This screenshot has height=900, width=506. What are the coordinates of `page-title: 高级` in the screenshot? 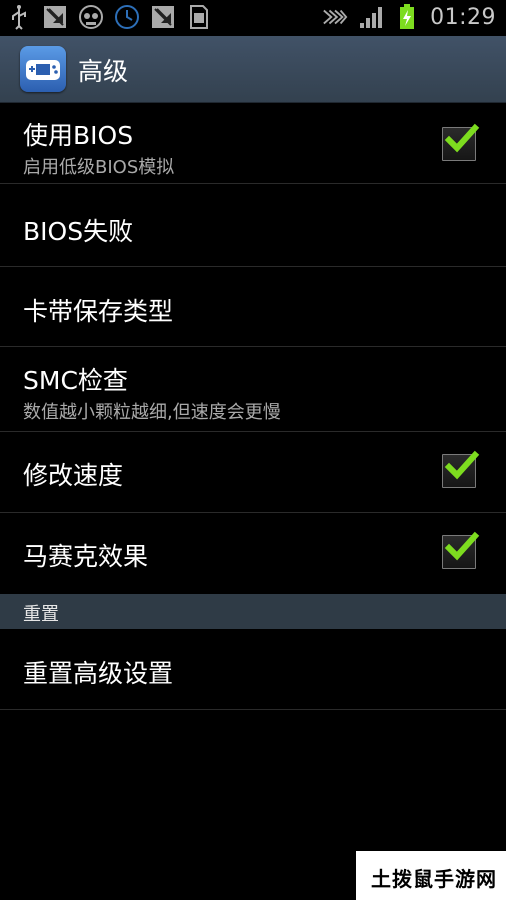 It's located at (103, 71).